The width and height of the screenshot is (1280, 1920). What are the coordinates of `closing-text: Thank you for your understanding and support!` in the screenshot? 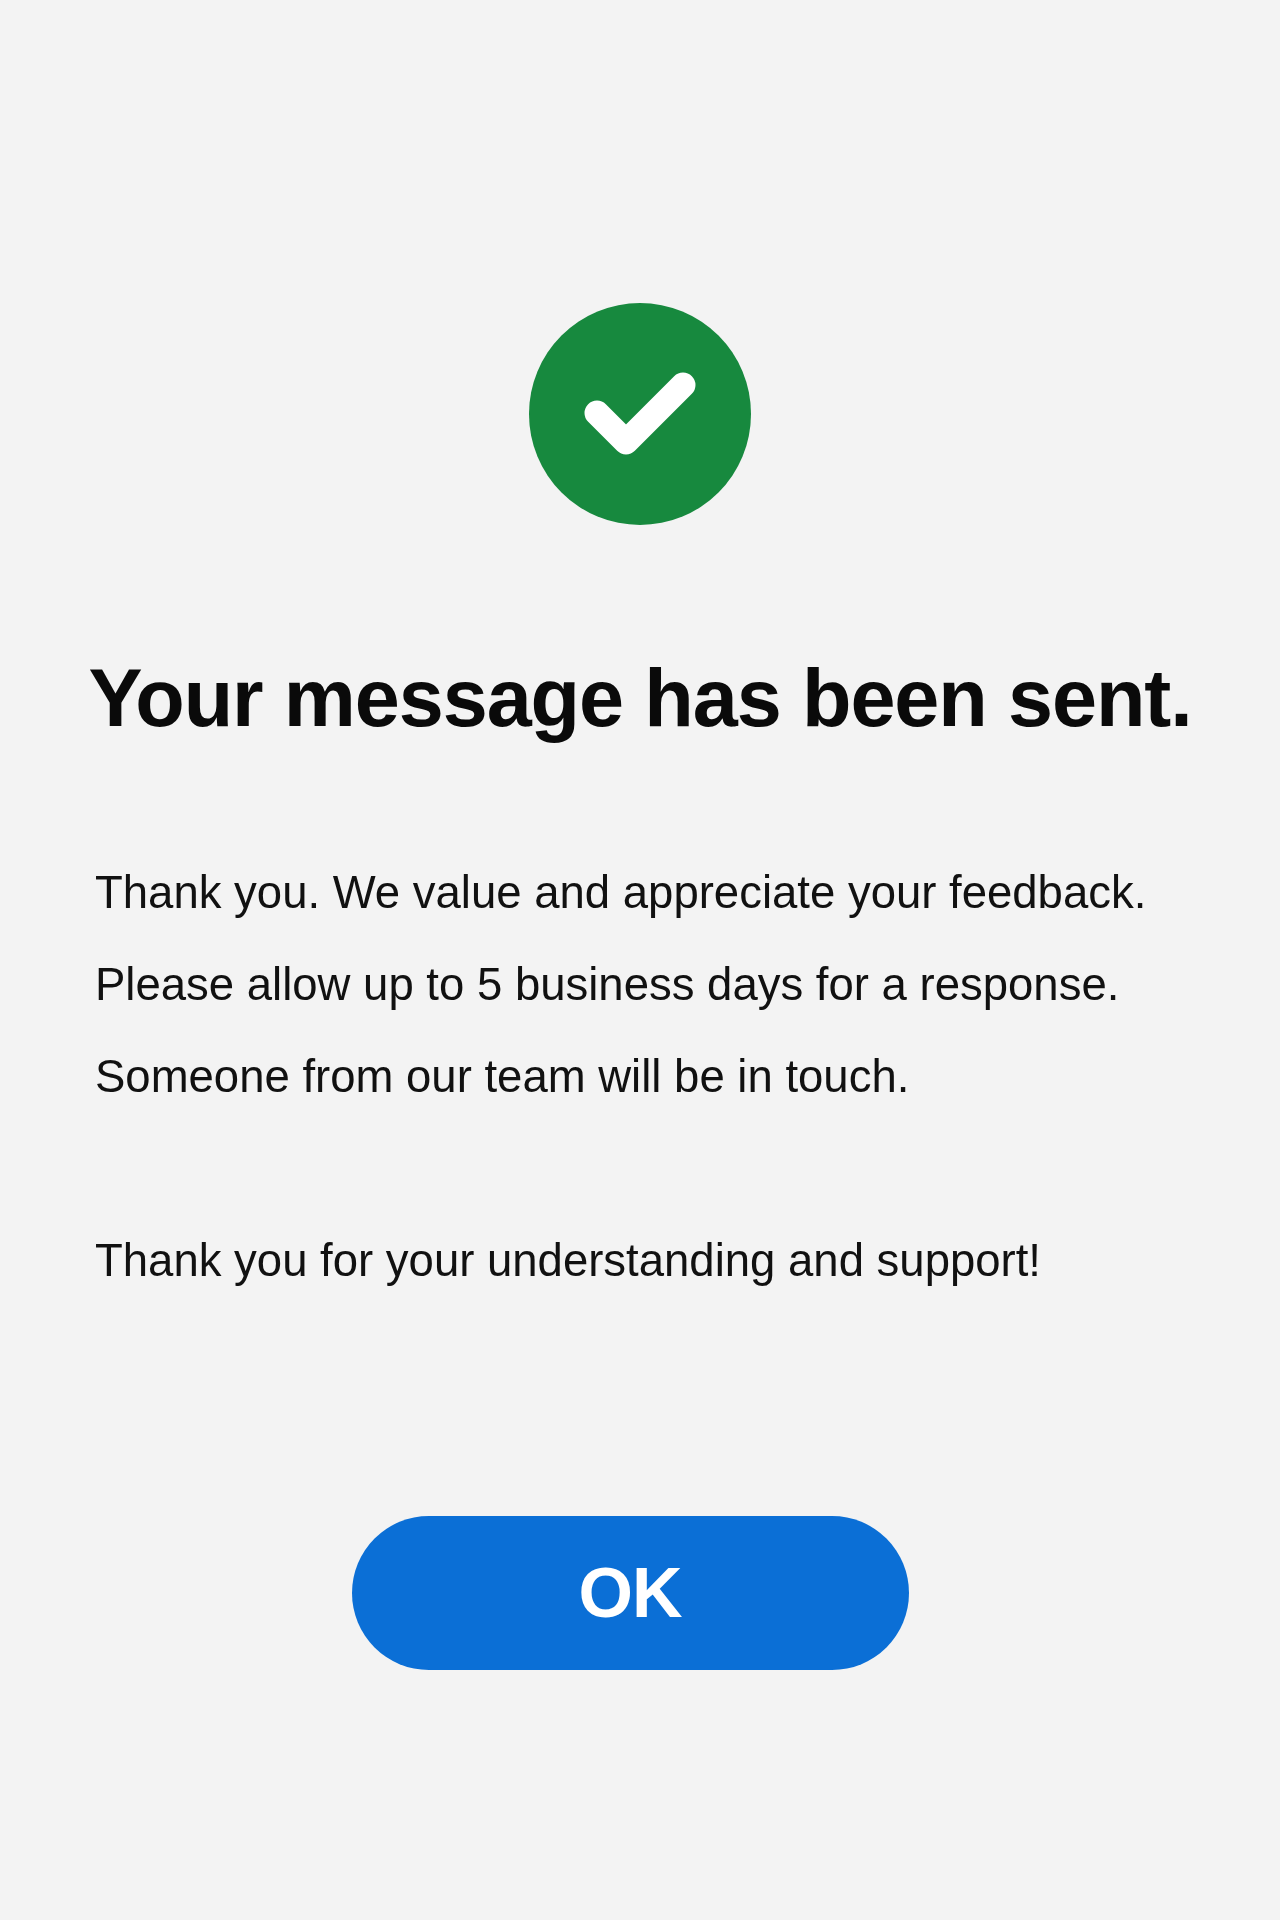 It's located at (568, 1261).